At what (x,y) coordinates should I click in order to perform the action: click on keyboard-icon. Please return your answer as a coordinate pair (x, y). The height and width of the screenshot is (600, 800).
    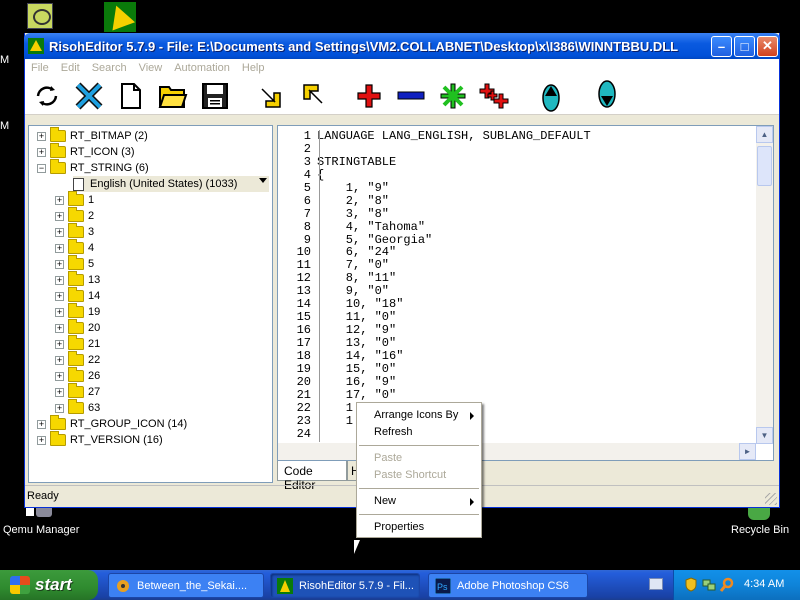
    Looking at the image, I should click on (656, 584).